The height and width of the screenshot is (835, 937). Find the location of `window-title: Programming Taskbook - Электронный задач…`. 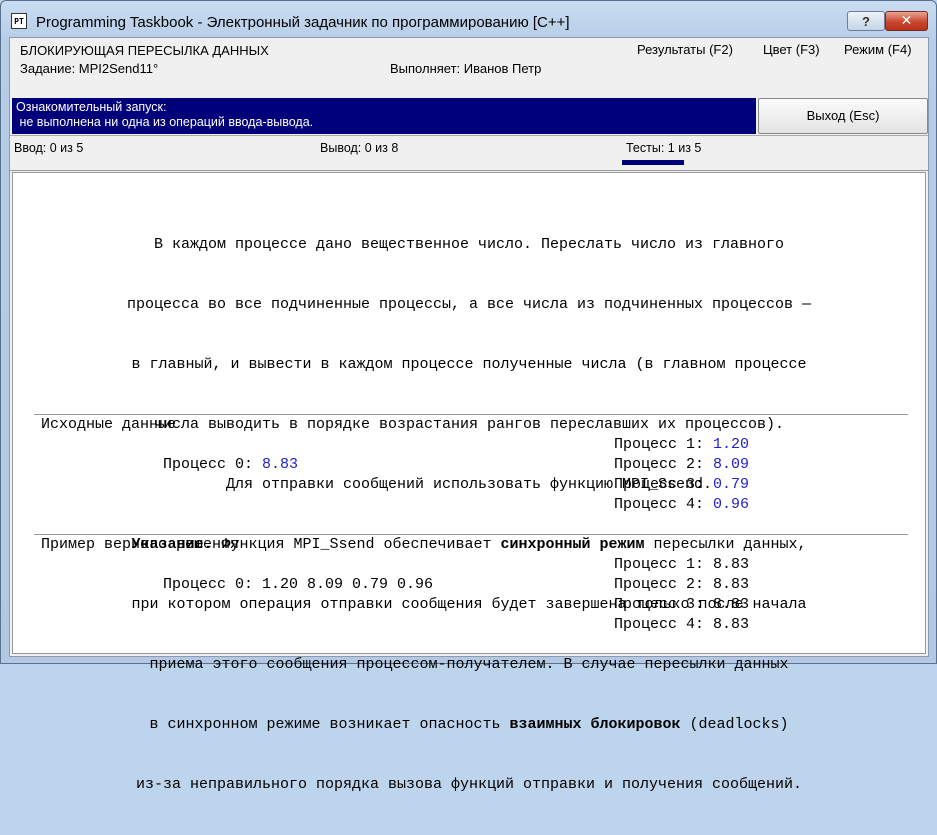

window-title: Programming Taskbook - Электронный задач… is located at coordinates (303, 22).